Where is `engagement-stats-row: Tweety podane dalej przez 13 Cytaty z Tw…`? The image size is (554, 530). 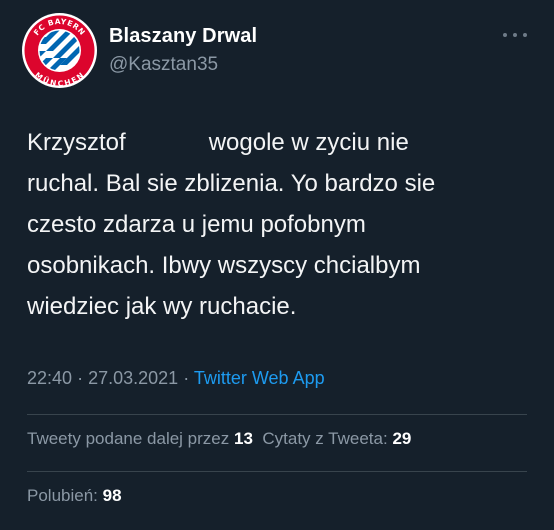 engagement-stats-row: Tweety podane dalej przez 13 Cytaty z Tw… is located at coordinates (219, 439).